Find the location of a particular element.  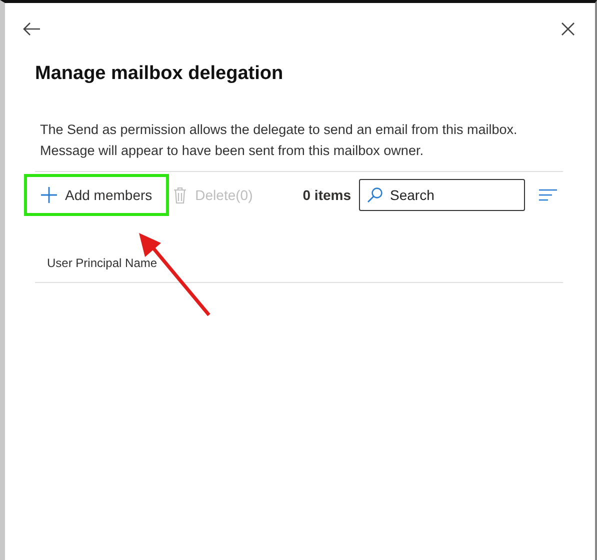

panel-title: Manage mailbox delegation is located at coordinates (159, 74).